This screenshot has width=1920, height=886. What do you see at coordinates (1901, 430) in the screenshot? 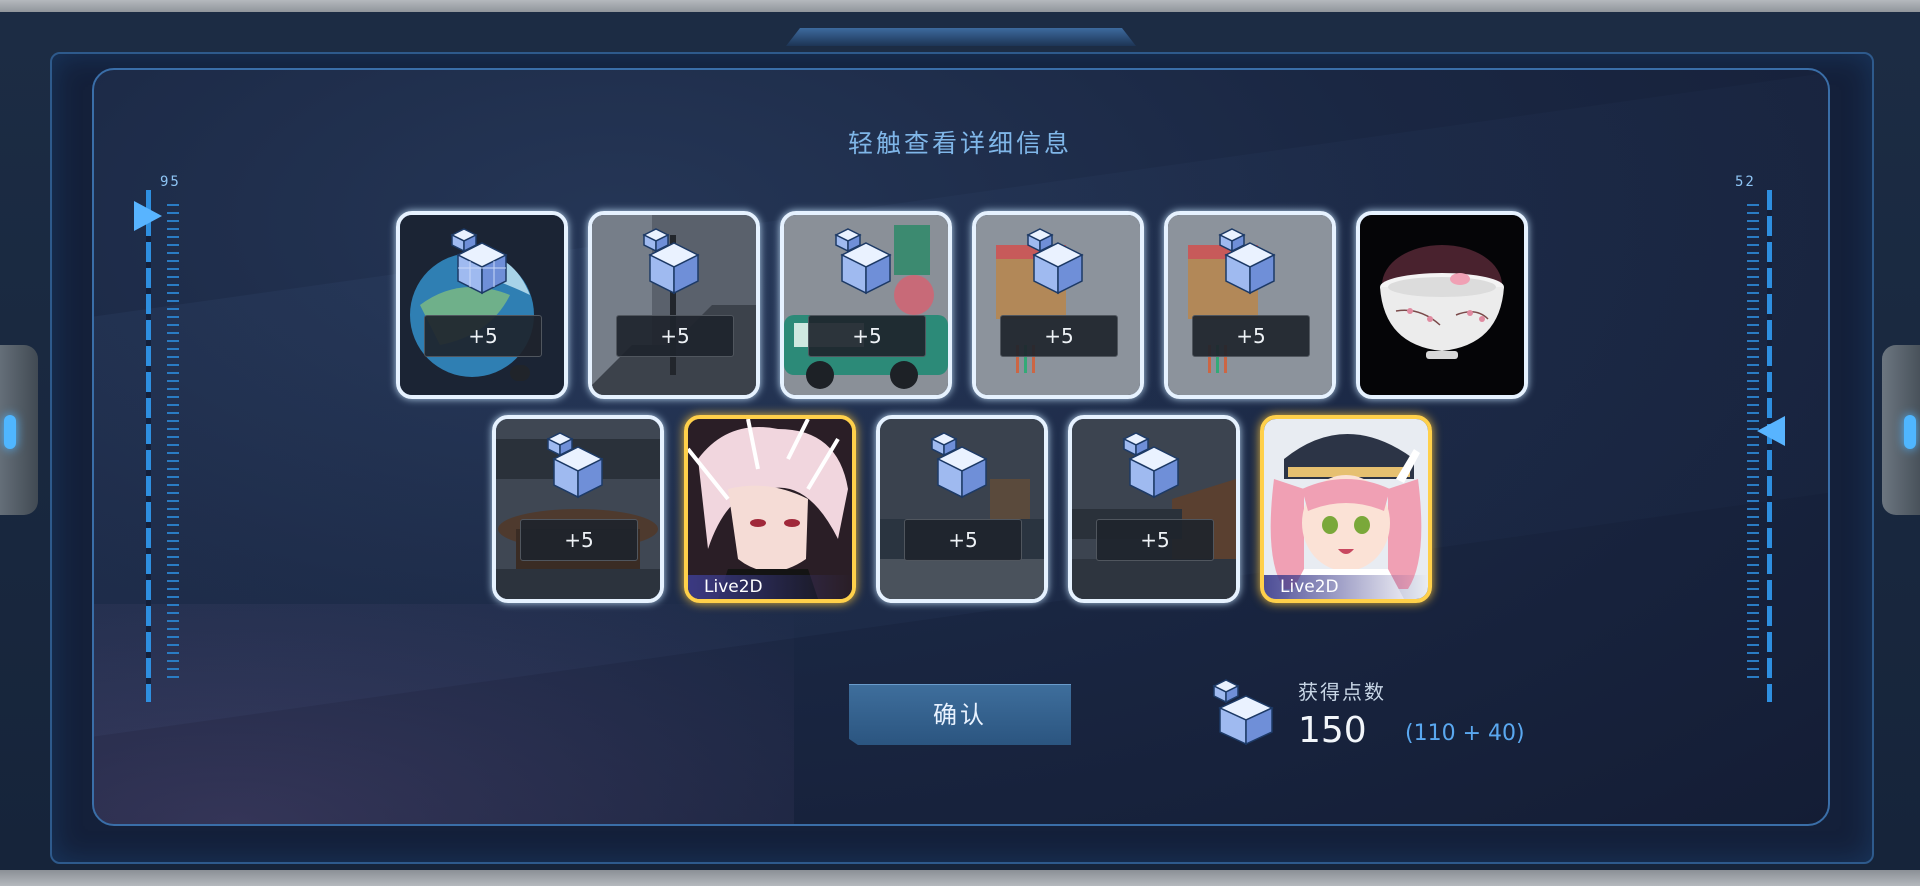
I see `right-side-knob` at bounding box center [1901, 430].